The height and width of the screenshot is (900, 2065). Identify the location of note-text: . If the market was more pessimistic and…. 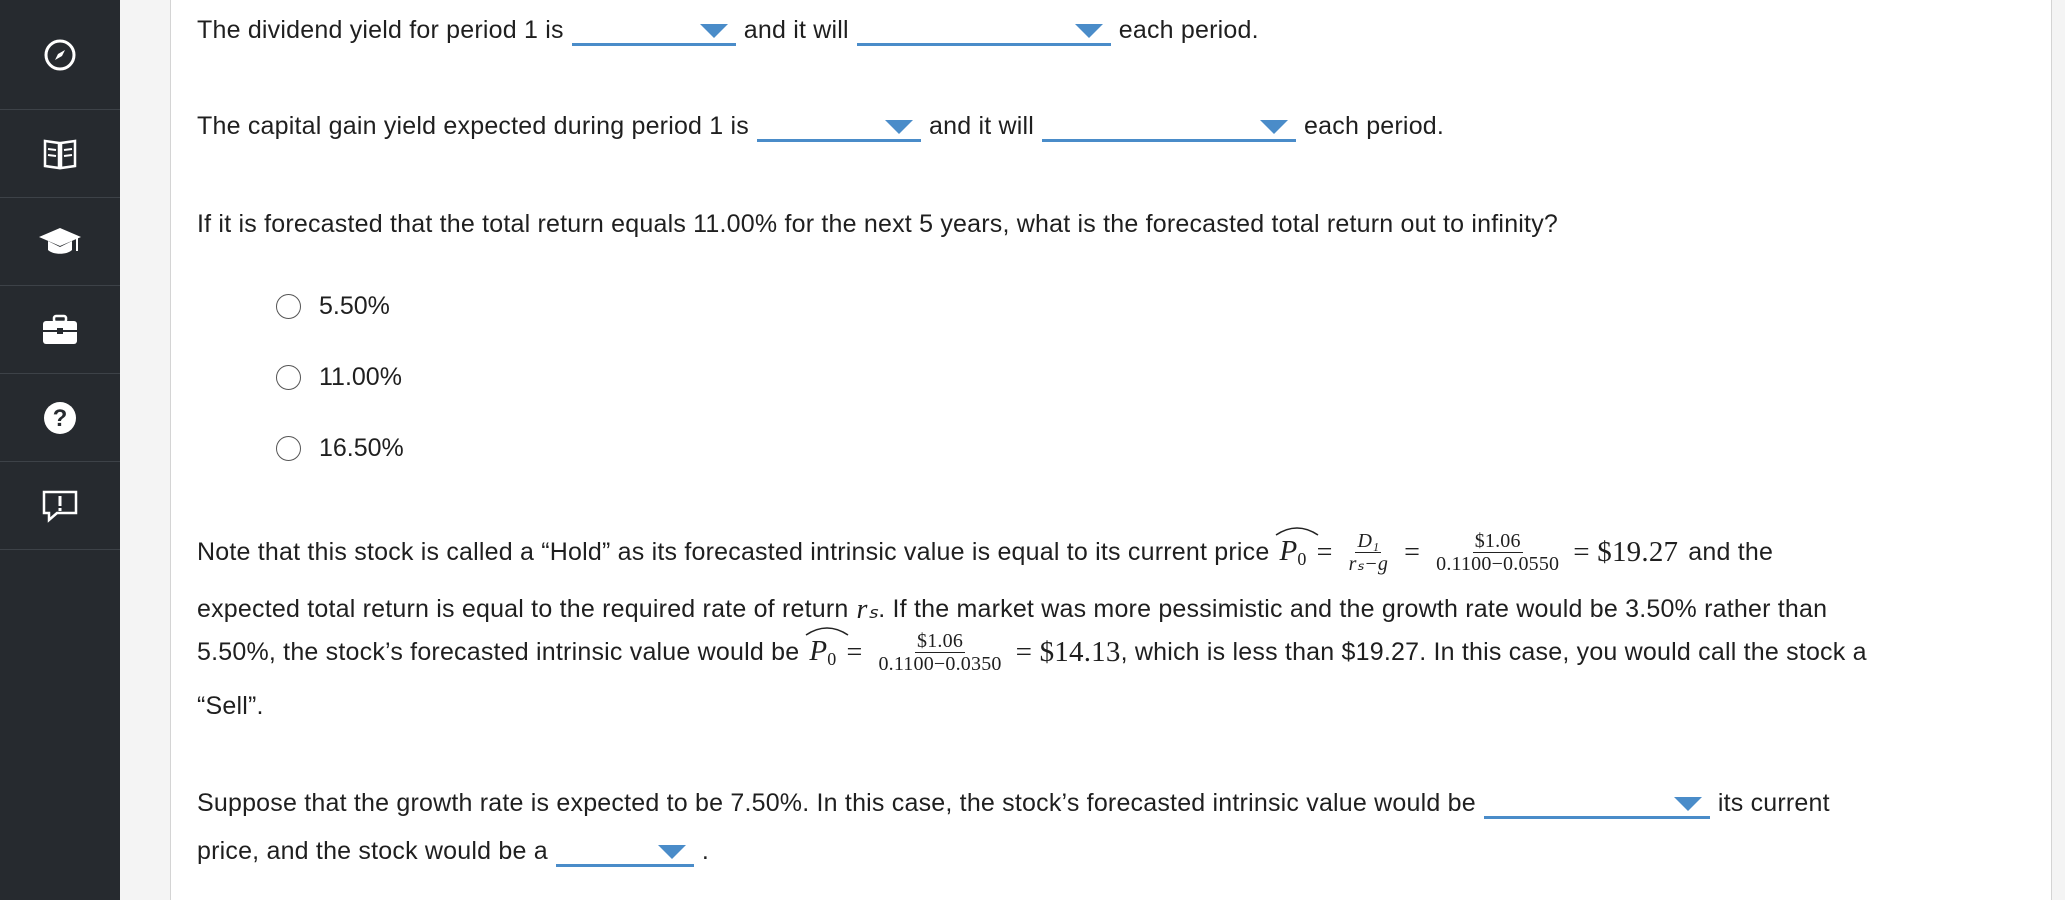
(1353, 608).